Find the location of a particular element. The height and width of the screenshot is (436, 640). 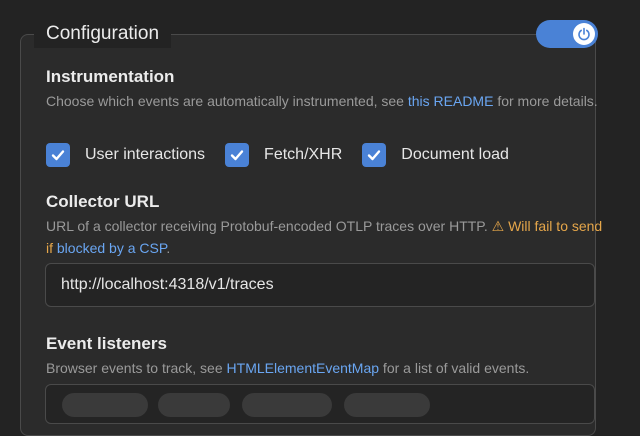

fetch-xhr-checkbox: Fetch/XHR is located at coordinates (283, 155).